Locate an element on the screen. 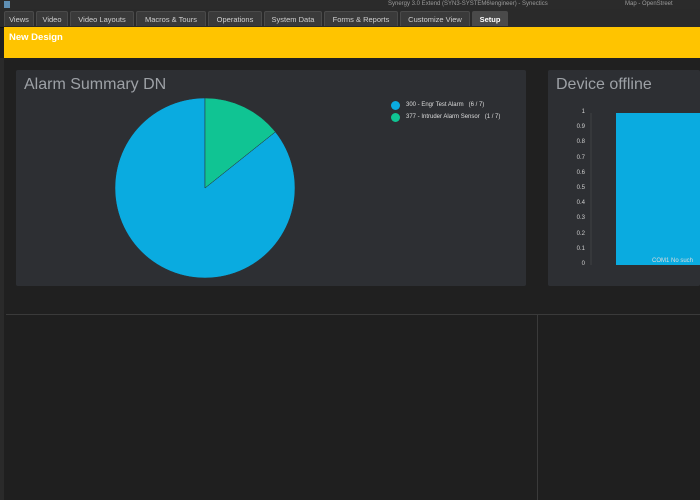  legend-item-intruder-alarm-sensor: 377 - Intruder Alarm Sensor (1 / 7) is located at coordinates (453, 117).